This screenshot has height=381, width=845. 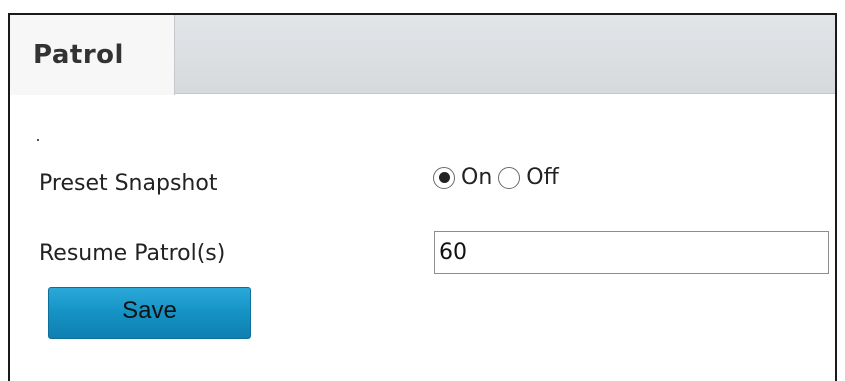 I want to click on radio-on, so click(x=444, y=177).